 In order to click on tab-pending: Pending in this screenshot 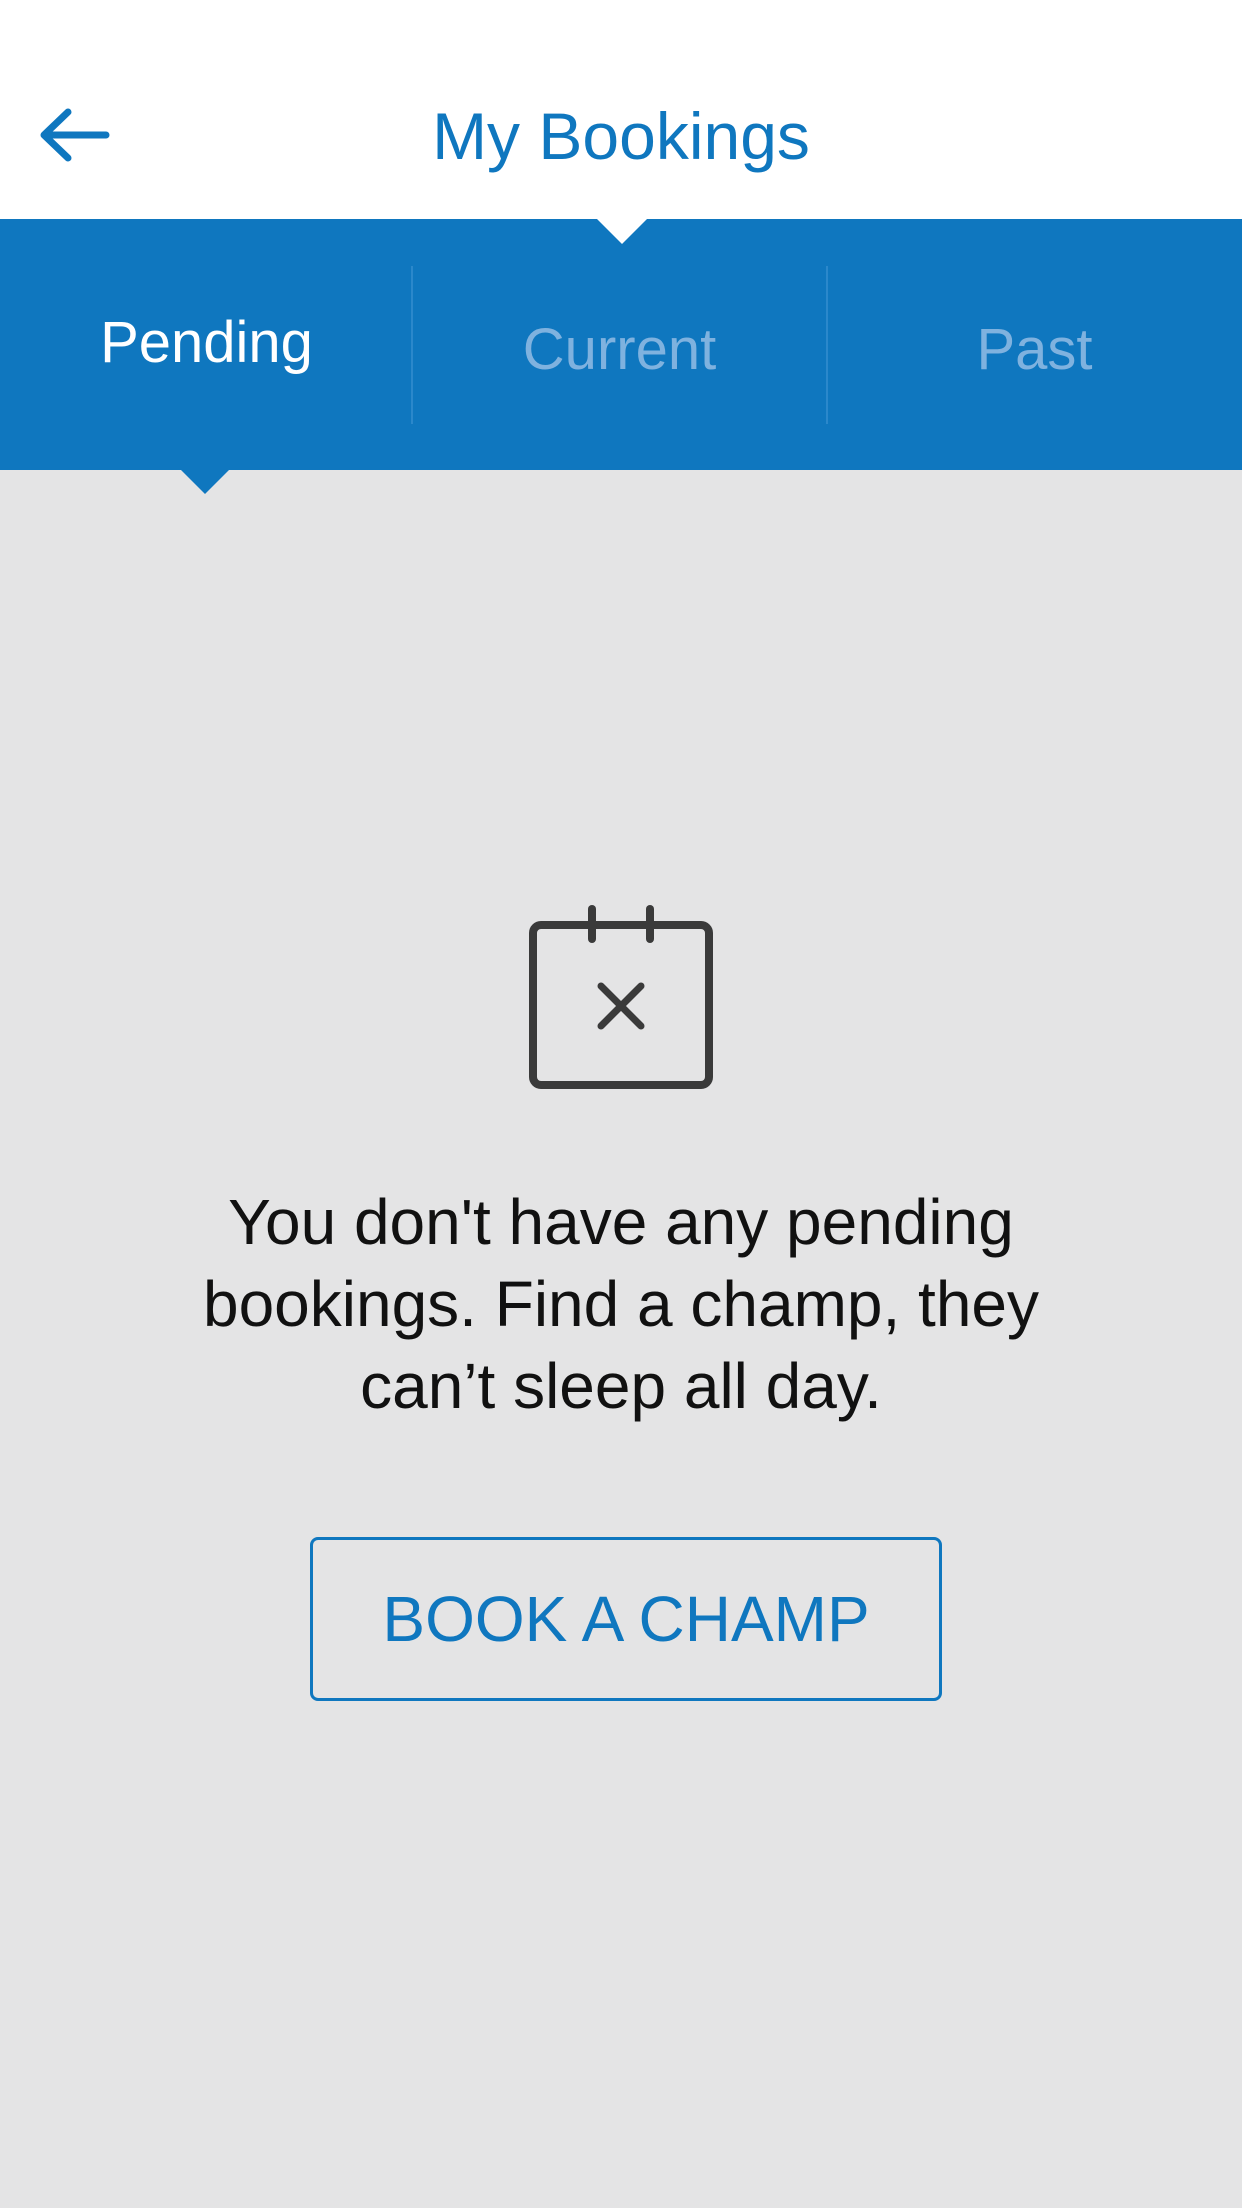, I will do `click(206, 344)`.